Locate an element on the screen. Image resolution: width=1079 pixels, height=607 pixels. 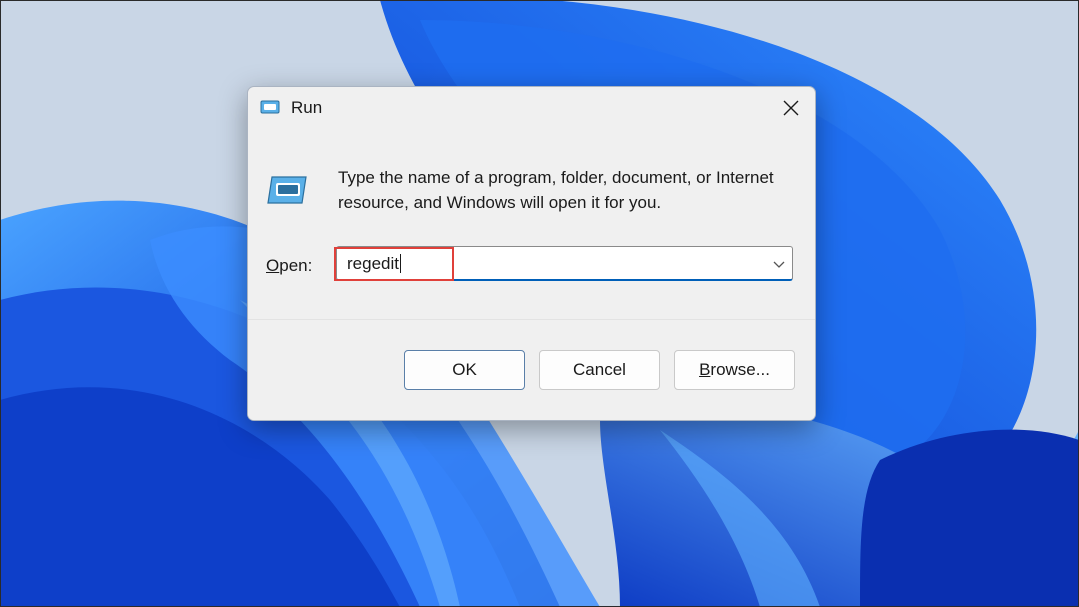
cancel-button: Cancel is located at coordinates (599, 370).